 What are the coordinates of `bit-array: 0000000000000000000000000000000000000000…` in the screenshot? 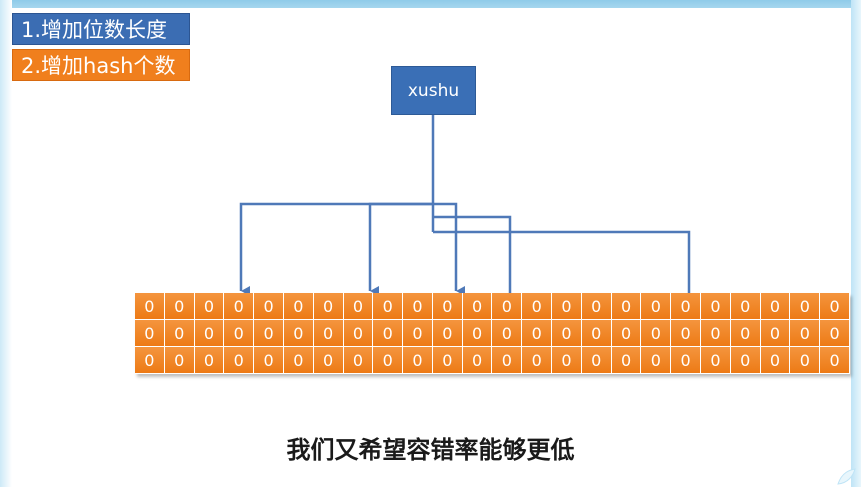 It's located at (492, 333).